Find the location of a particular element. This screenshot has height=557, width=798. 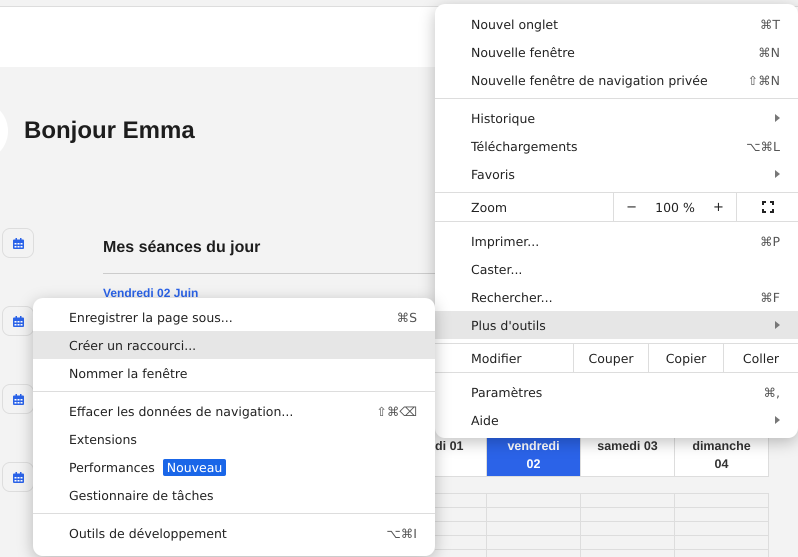

menu-item: Rechercher... ⌘F is located at coordinates (616, 297).